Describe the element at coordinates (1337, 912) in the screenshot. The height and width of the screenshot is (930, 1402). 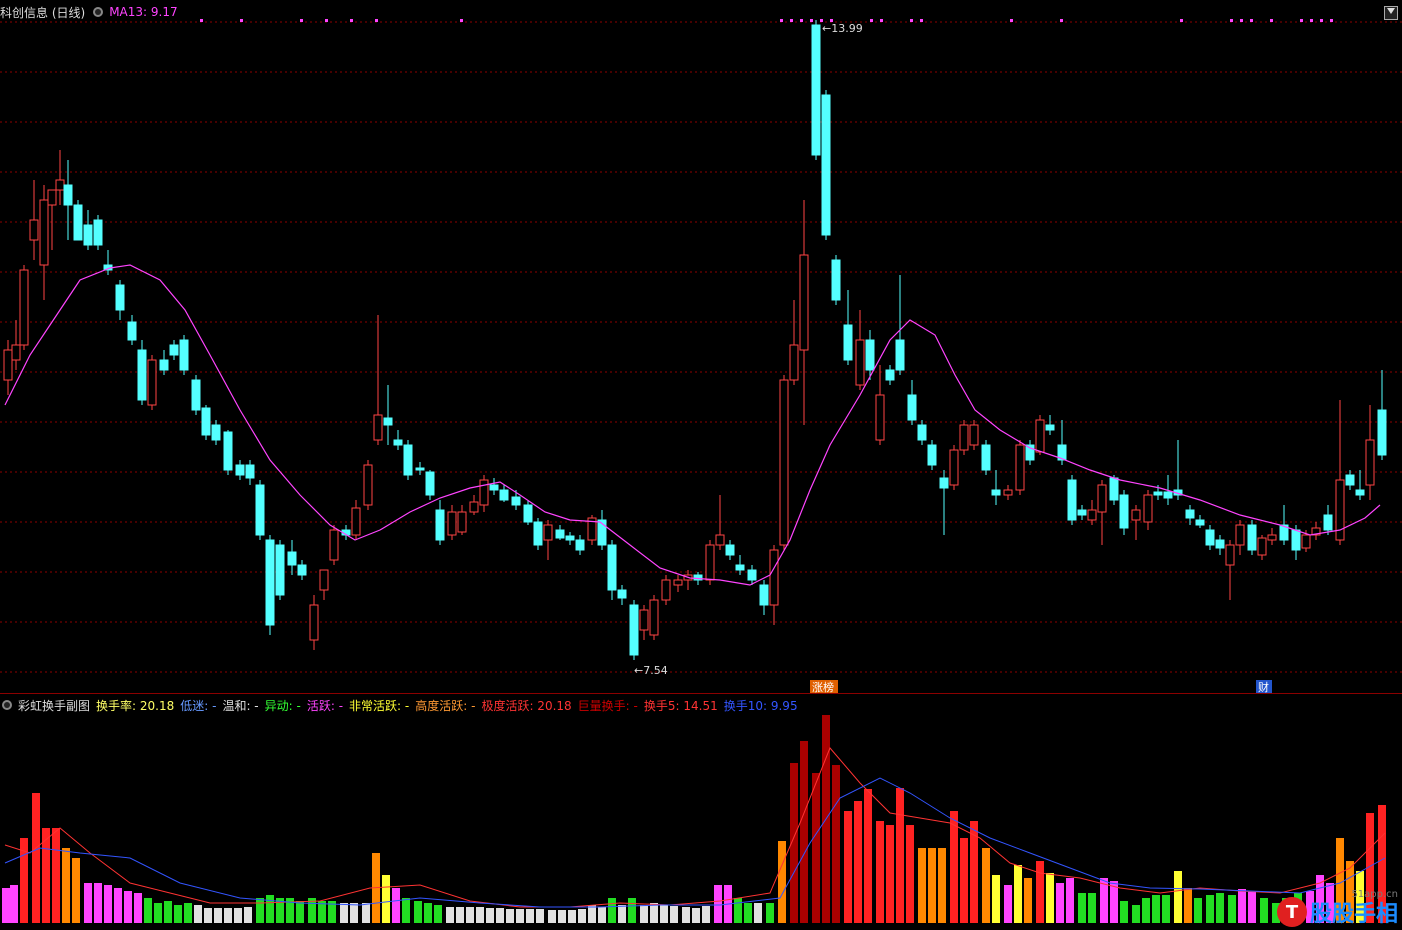
I see `watermark: T 股股手相` at that location.